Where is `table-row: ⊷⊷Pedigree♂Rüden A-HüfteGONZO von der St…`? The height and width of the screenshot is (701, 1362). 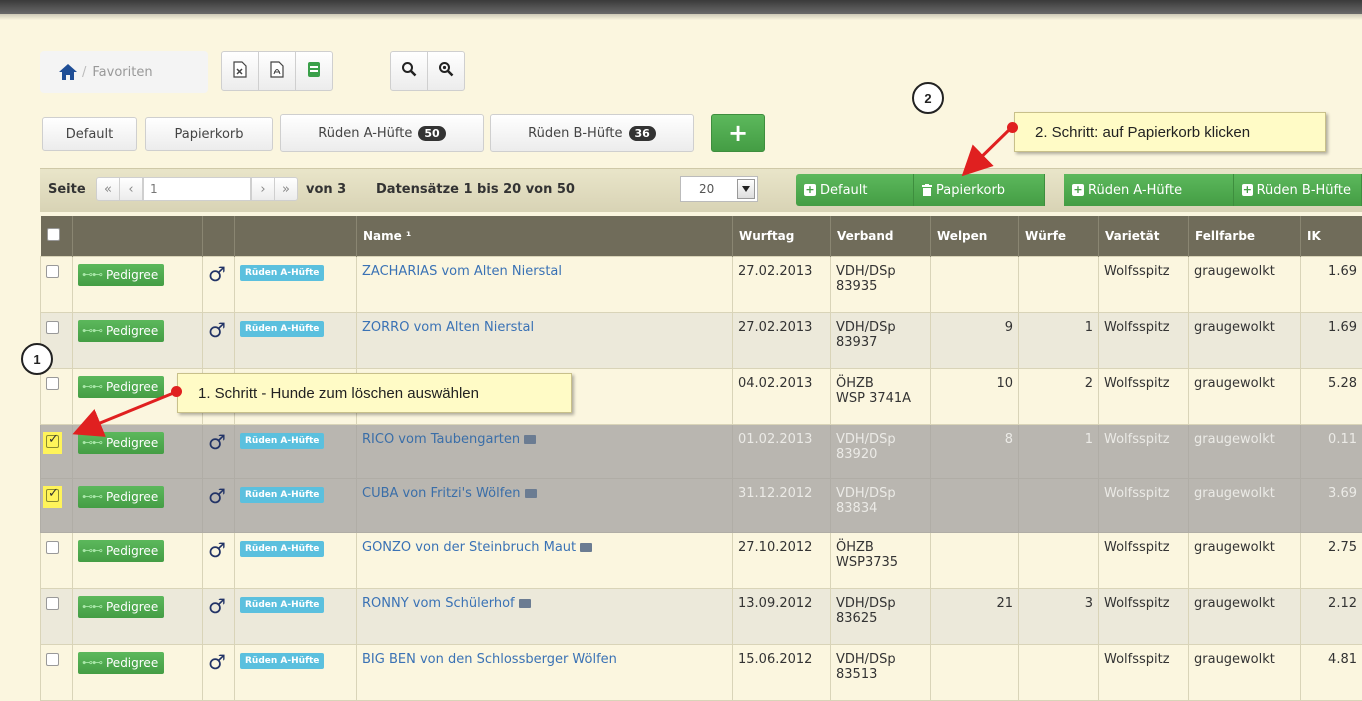
table-row: ⊷⊷Pedigree♂Rüden A-HüfteGONZO von der St… is located at coordinates (701, 560).